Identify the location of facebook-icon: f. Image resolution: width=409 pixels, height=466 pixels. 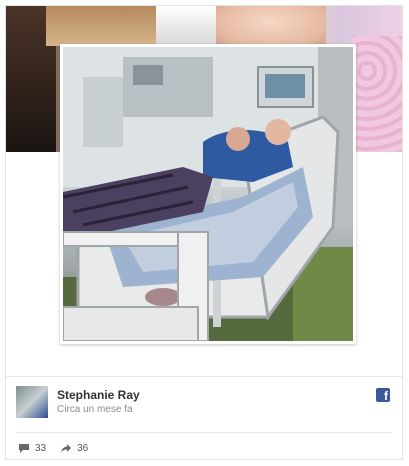
(383, 395).